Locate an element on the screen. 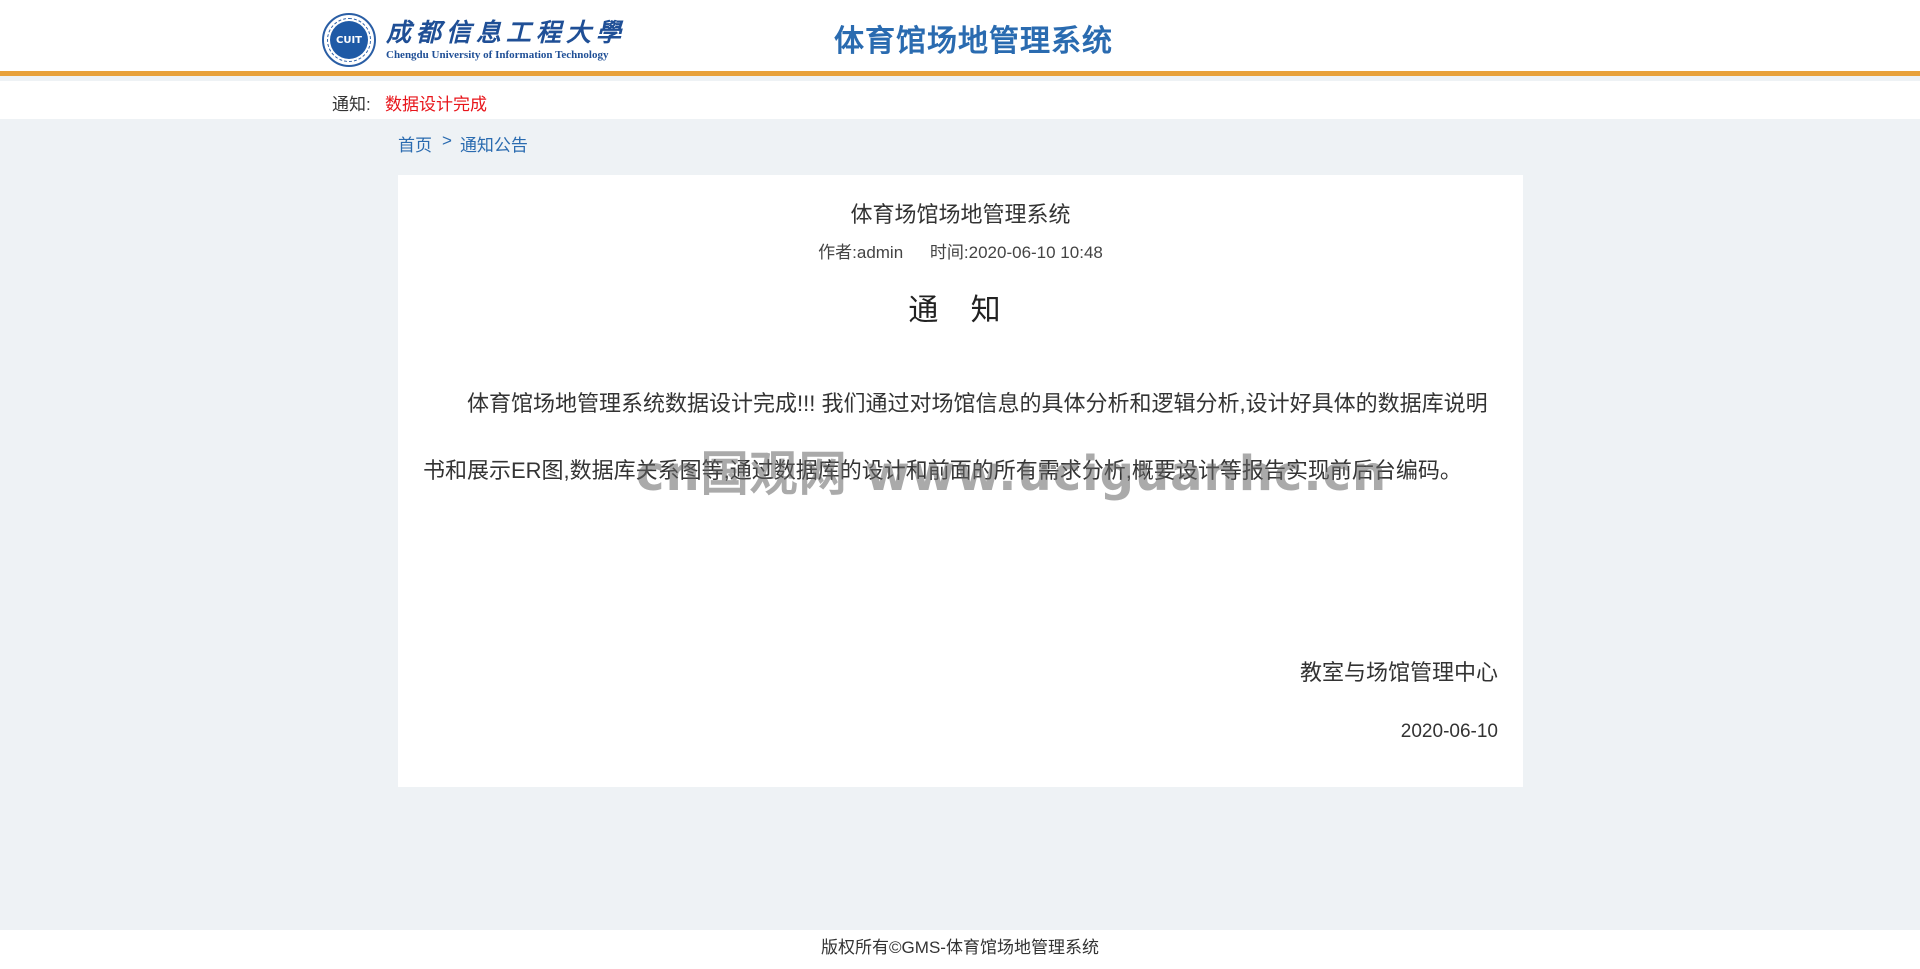 Image resolution: width=1920 pixels, height=969 pixels. footer-copyright: 版权所有©GMS-体育馆场地管理系统 is located at coordinates (960, 947).